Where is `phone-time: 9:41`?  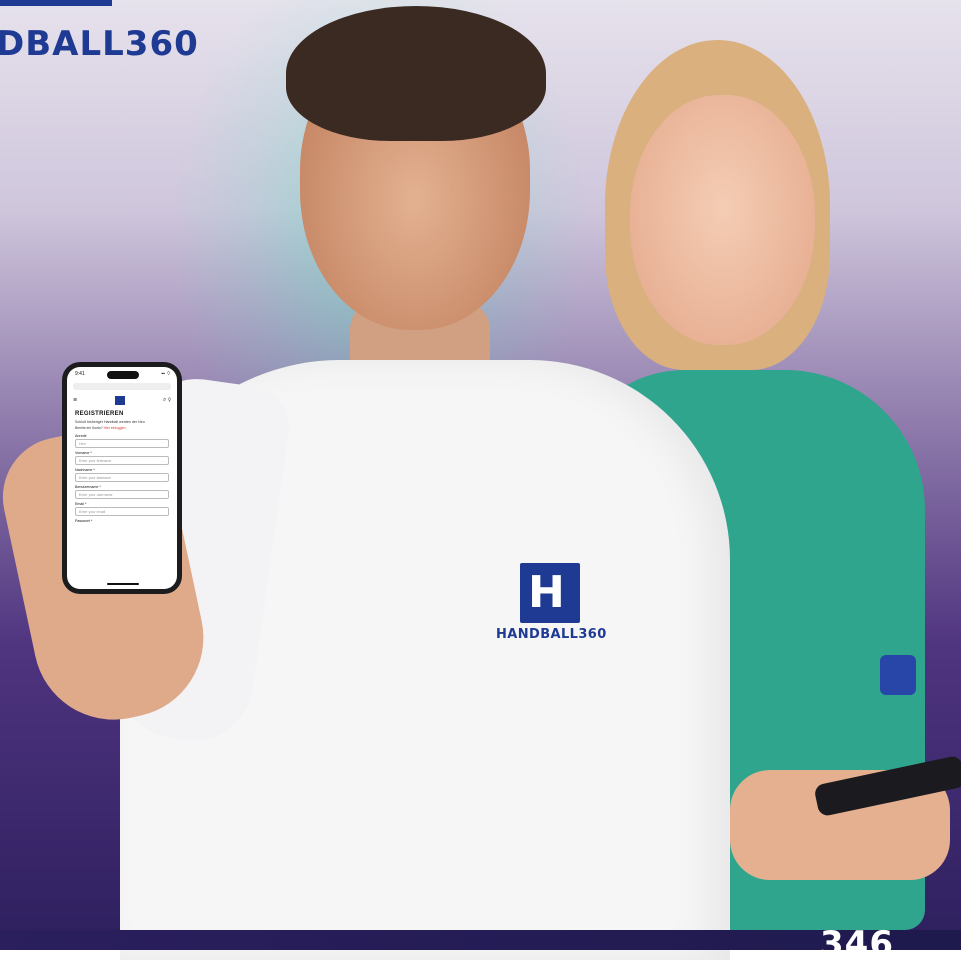 phone-time: 9:41 is located at coordinates (80, 374).